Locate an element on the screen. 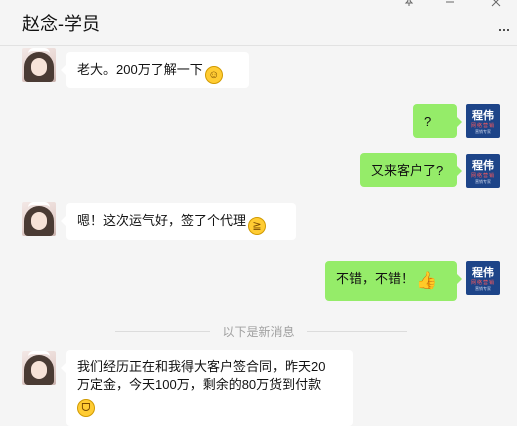 Image resolution: width=517 pixels, height=426 pixels. message-text: ? is located at coordinates (428, 121).